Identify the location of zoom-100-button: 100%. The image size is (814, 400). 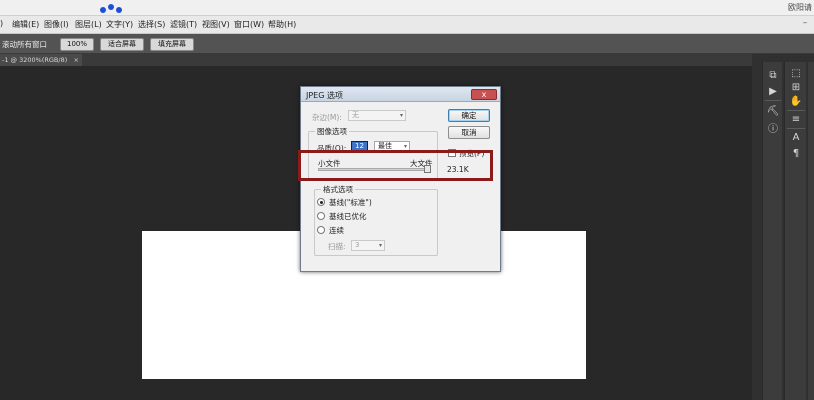
(77, 44).